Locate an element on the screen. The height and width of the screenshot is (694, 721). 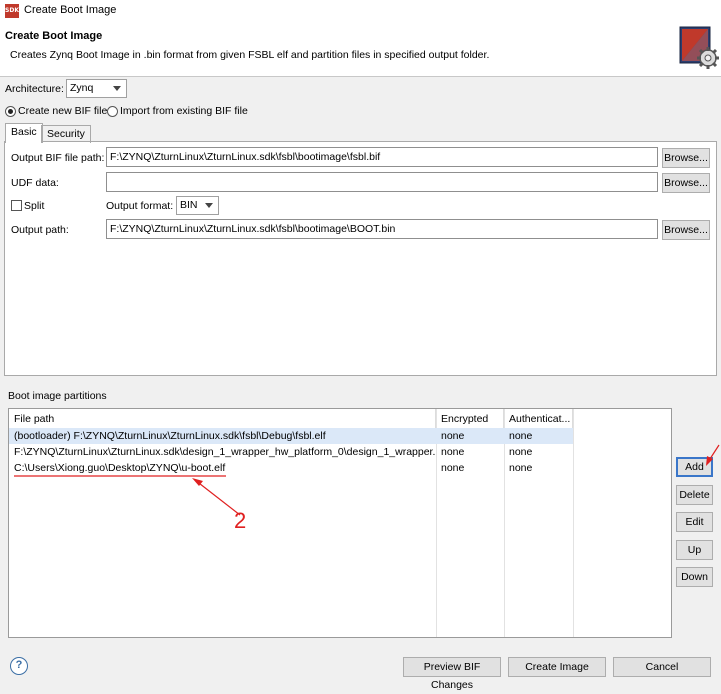
boot-image-wizard-icon is located at coordinates (699, 47).